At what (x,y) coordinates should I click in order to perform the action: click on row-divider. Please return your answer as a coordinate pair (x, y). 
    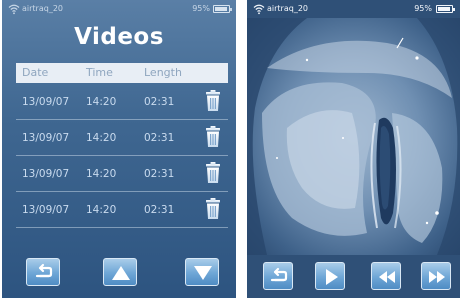
    Looking at the image, I should click on (122, 227).